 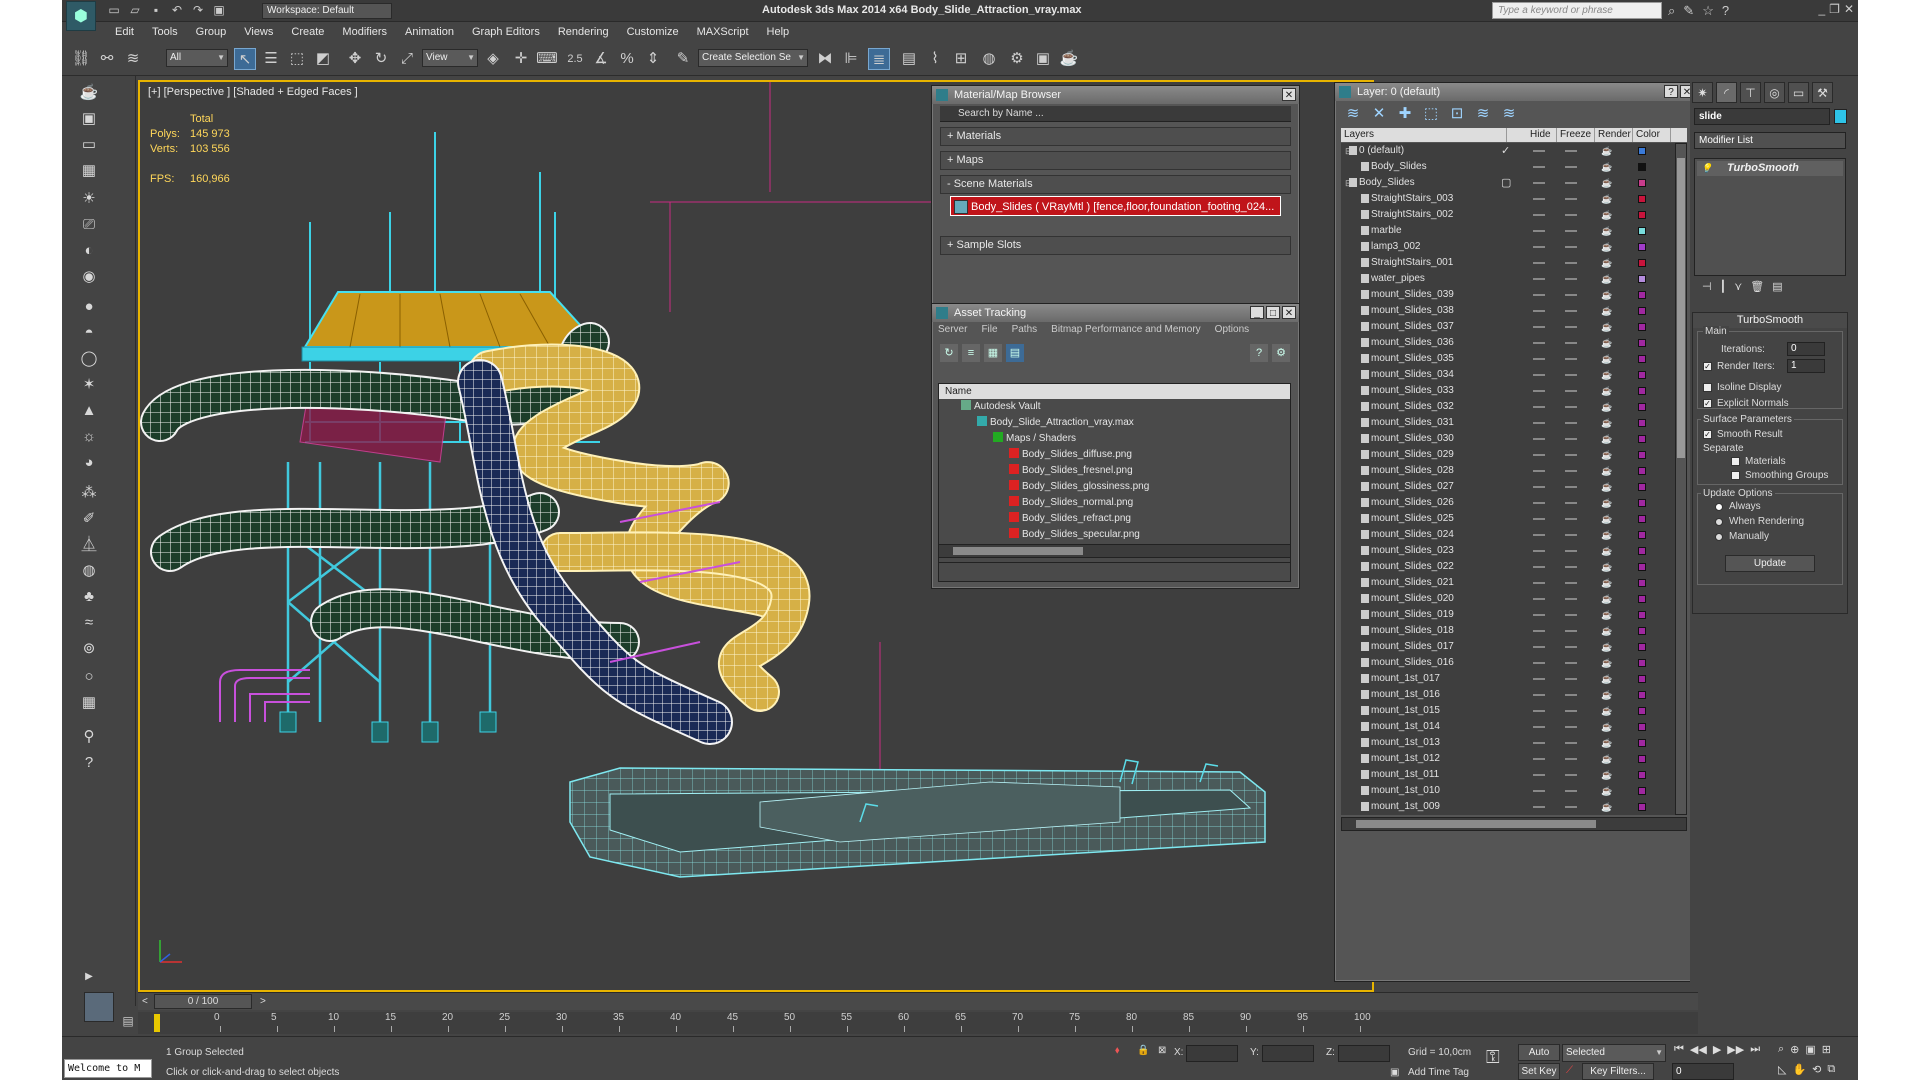 What do you see at coordinates (1707, 387) in the screenshot?
I see `isoline-checkbox` at bounding box center [1707, 387].